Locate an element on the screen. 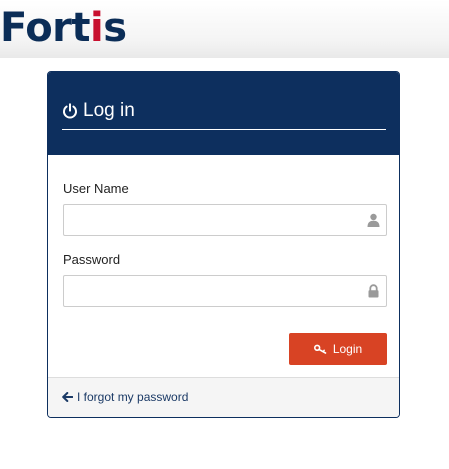 This screenshot has width=449, height=469. arrow-left-icon is located at coordinates (67, 397).